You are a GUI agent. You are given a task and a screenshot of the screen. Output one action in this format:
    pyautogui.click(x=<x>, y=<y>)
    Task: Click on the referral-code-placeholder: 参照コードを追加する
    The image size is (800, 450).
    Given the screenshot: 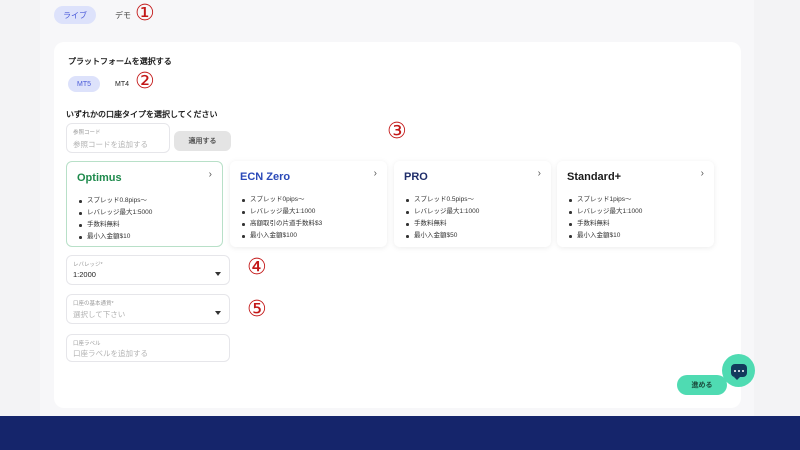 What is the action you would take?
    pyautogui.click(x=110, y=144)
    